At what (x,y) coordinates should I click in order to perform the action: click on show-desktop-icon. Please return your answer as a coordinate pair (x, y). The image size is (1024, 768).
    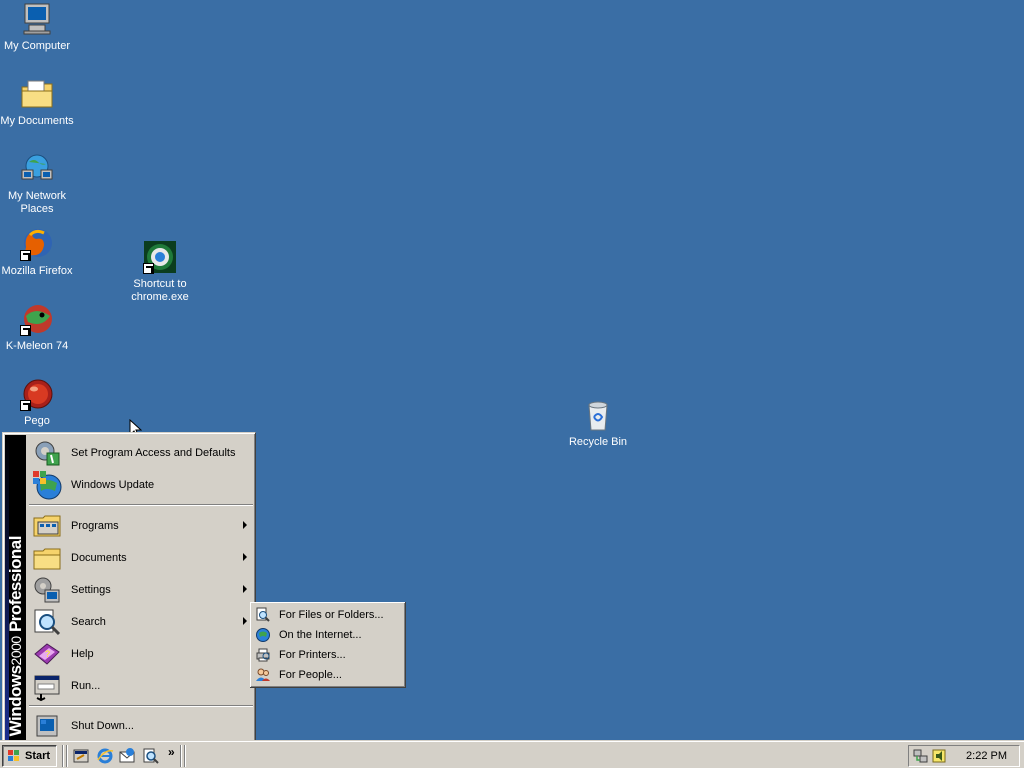
    Looking at the image, I should click on (81, 756).